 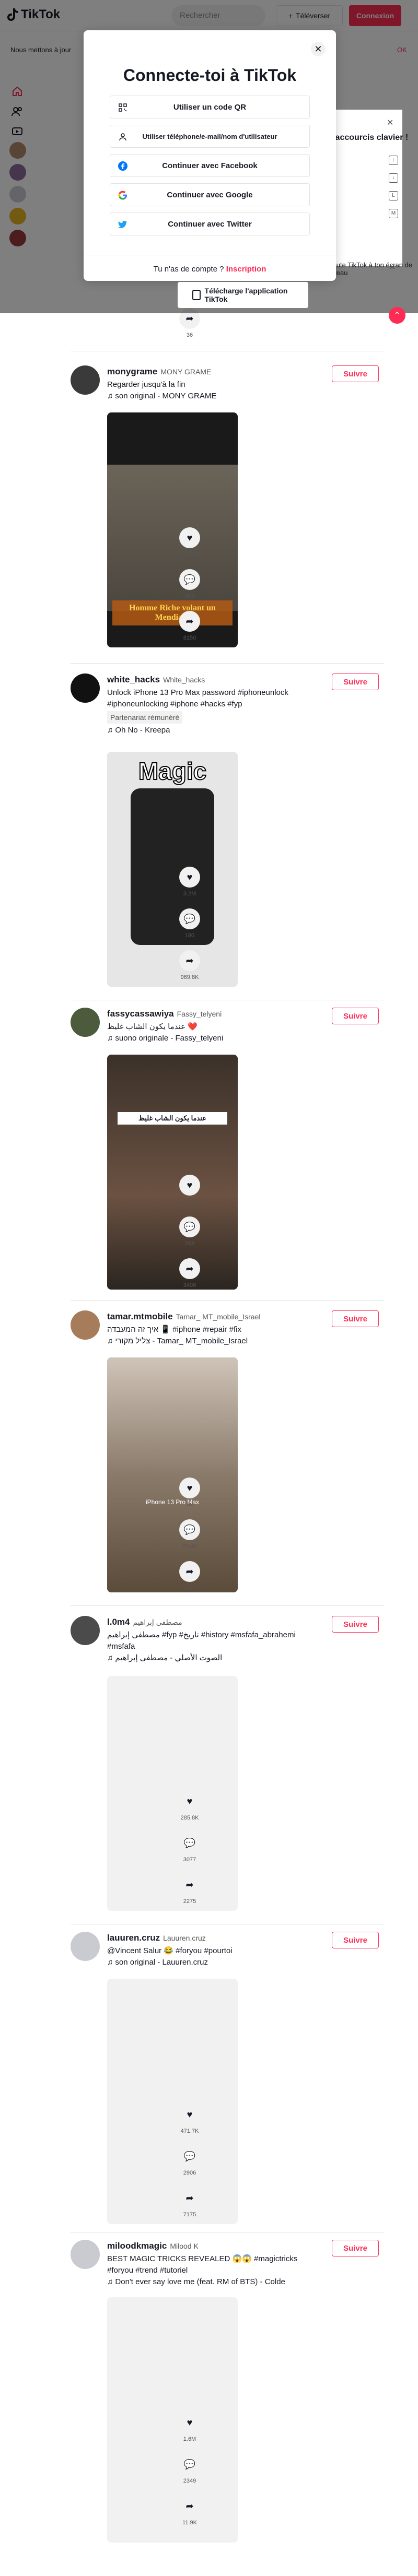 What do you see at coordinates (210, 194) in the screenshot?
I see `login-option-google: Continuer avec Google` at bounding box center [210, 194].